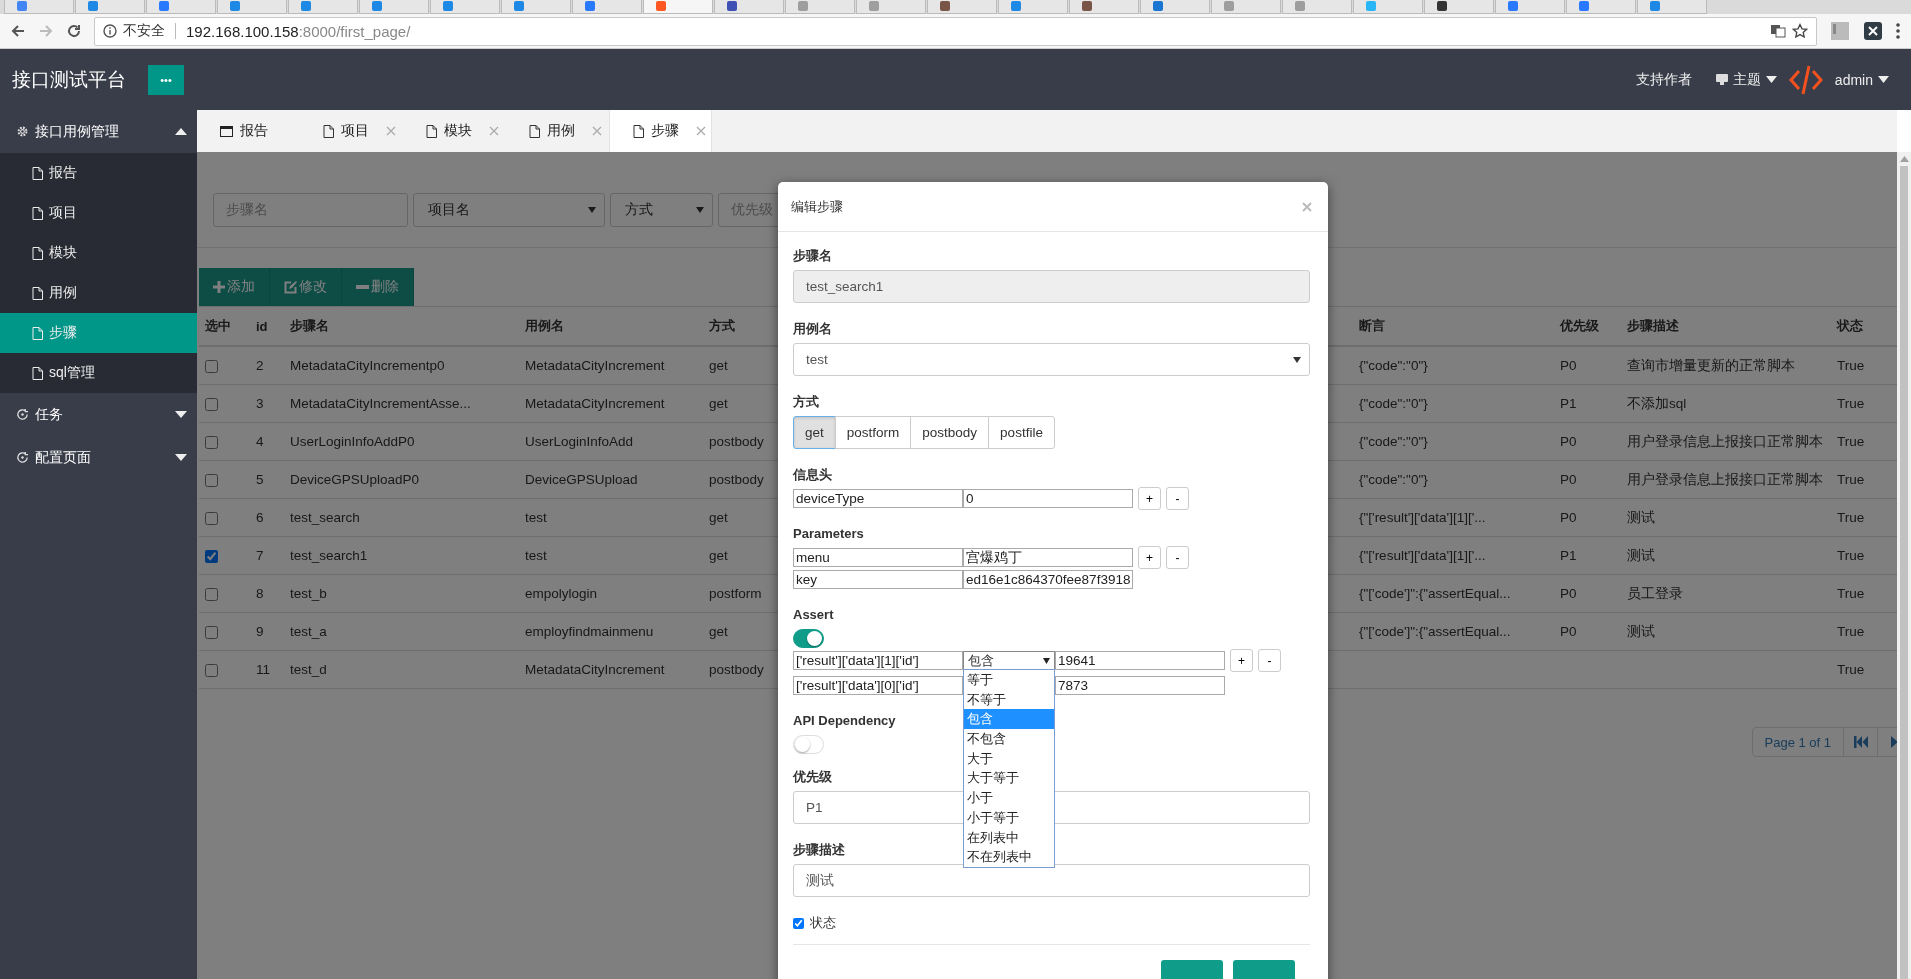  I want to click on column-header: 优先级, so click(1578, 326).